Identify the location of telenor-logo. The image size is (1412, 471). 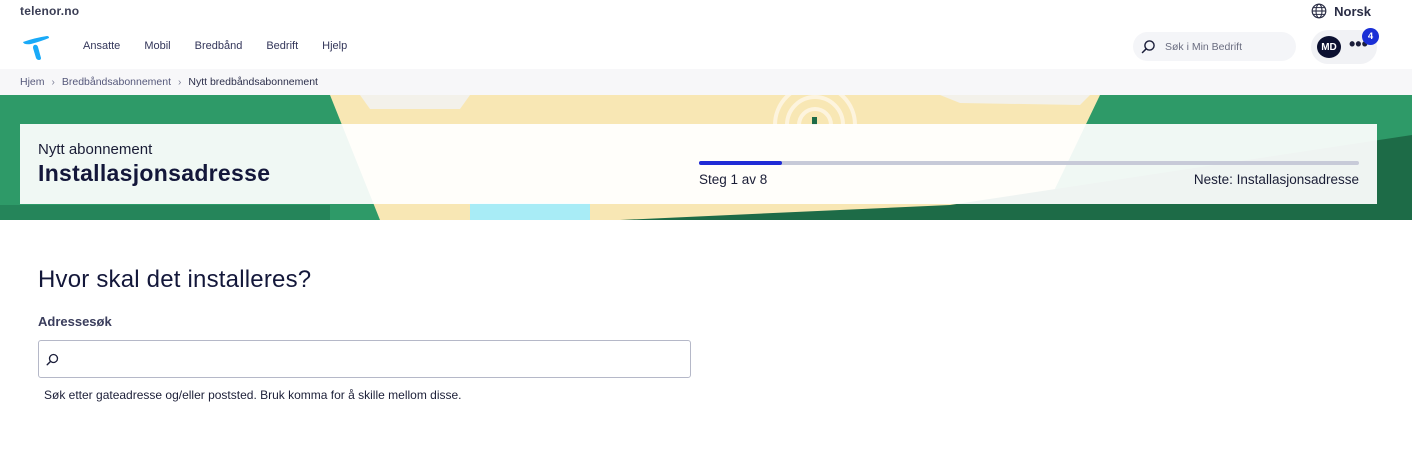
(36, 47).